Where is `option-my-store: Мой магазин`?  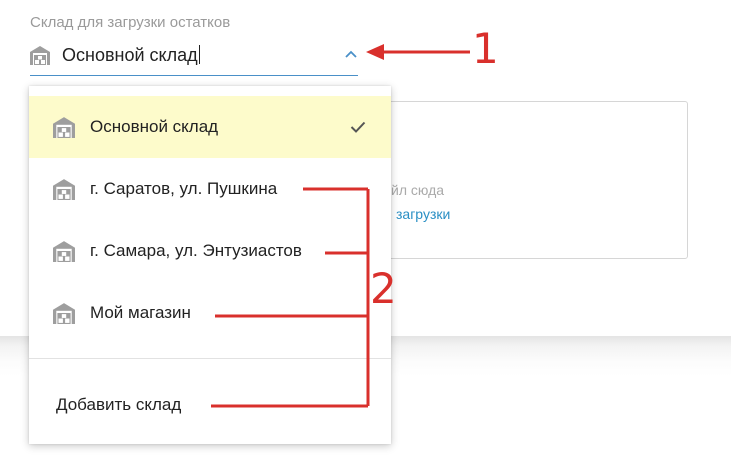
option-my-store: Мой магазин is located at coordinates (210, 313).